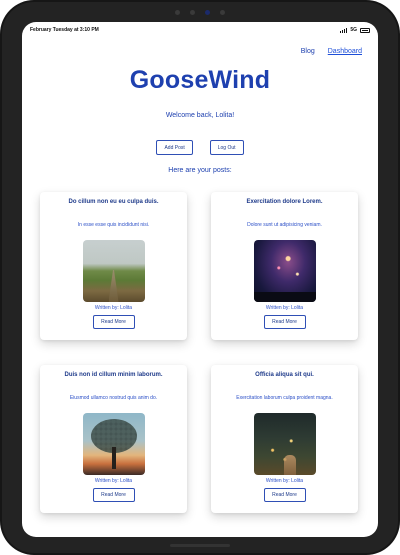  Describe the element at coordinates (284, 375) in the screenshot. I see `post-title: Officia aliqua sit qui.` at that location.